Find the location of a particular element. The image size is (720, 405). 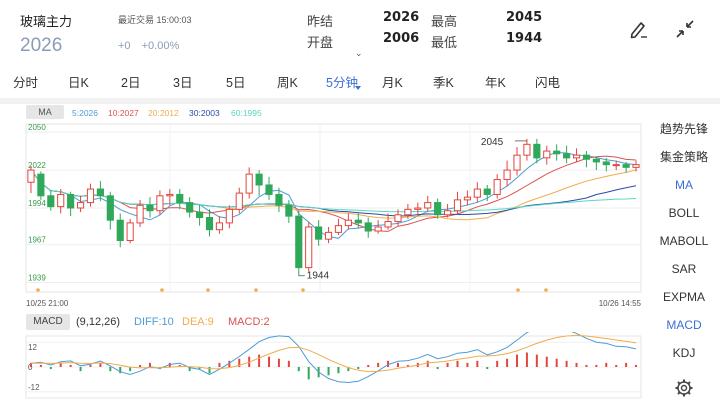

macd-value: MACD:2 is located at coordinates (249, 322).